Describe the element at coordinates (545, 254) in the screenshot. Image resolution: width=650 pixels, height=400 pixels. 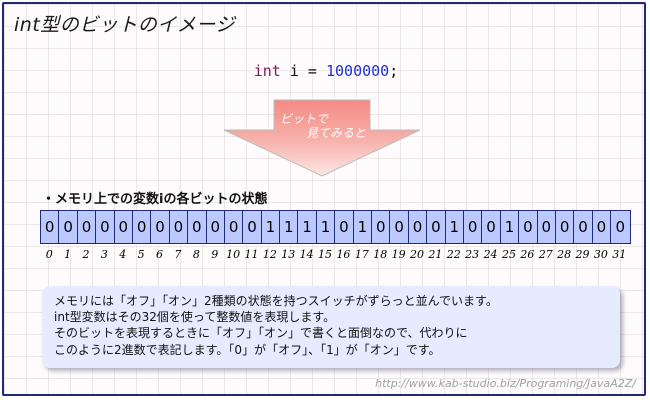
I see `bit-index-label: 27` at that location.